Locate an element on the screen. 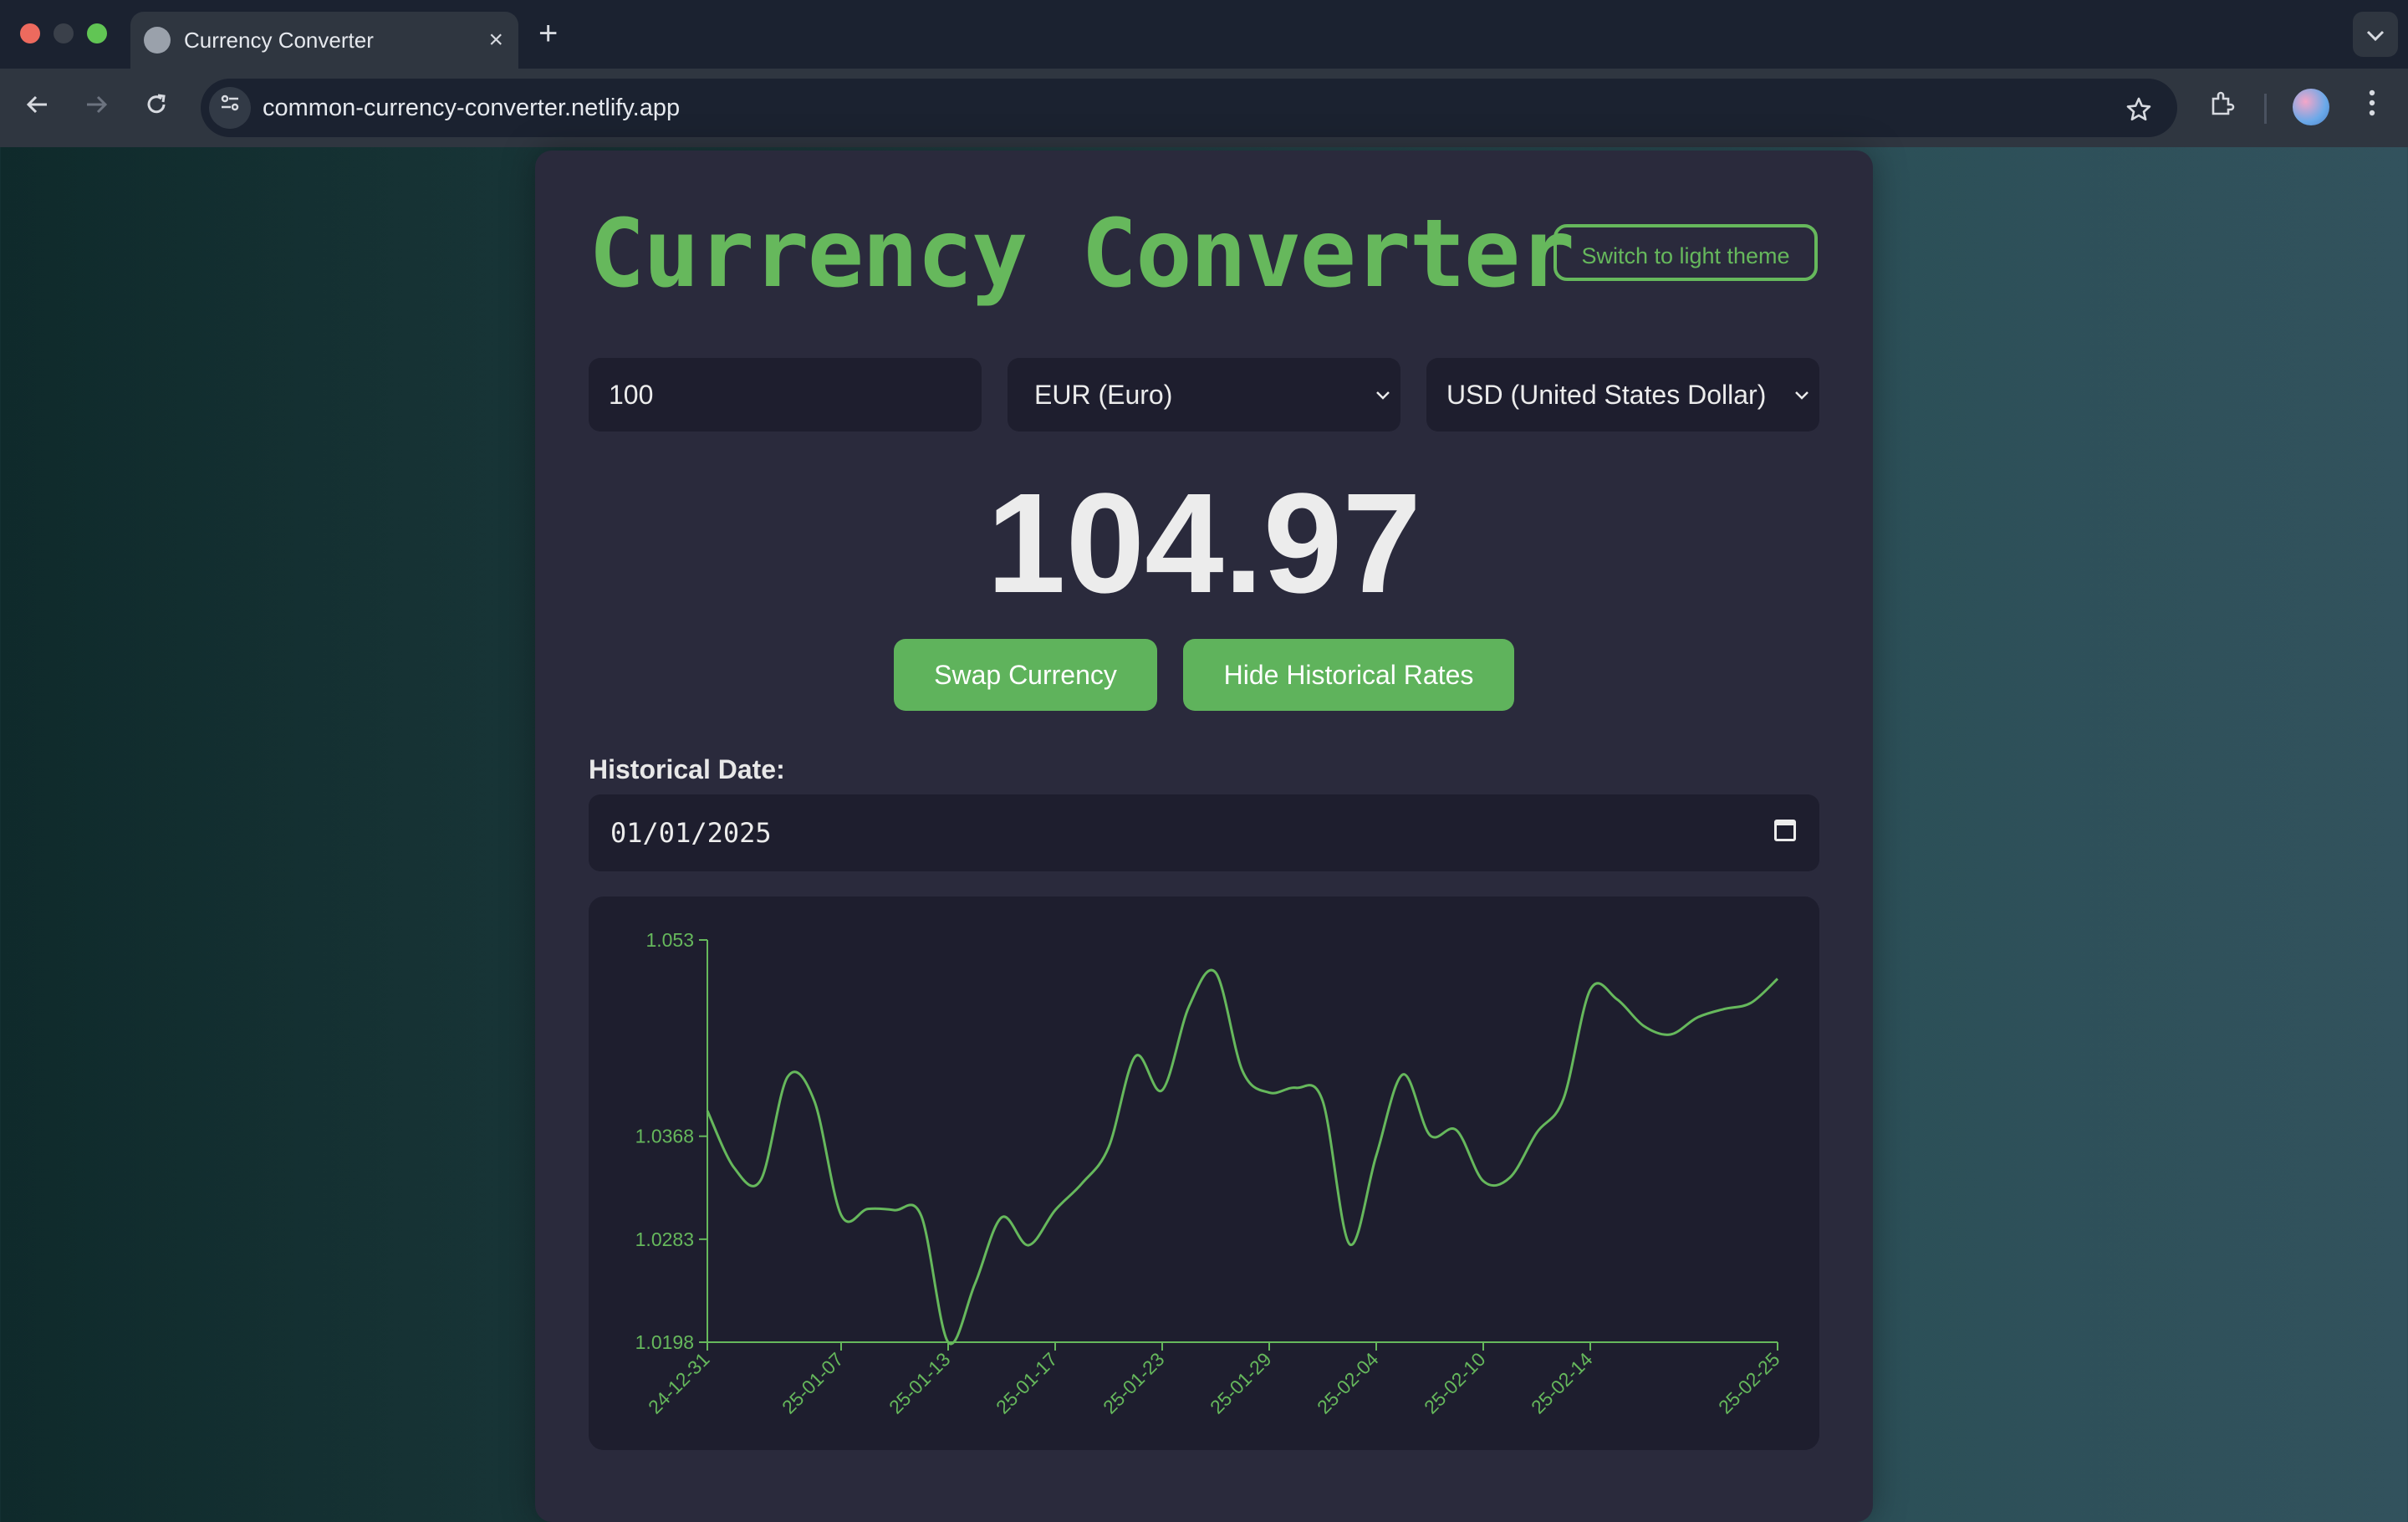 This screenshot has width=2408, height=1522. maximize-window-button is located at coordinates (97, 33).